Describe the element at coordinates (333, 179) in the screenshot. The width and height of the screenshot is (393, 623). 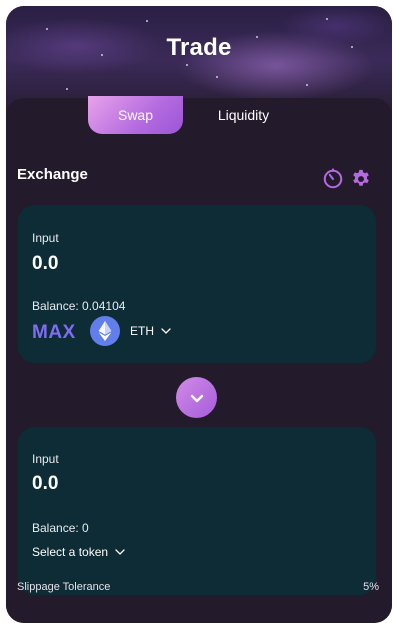
I see `history-timer-icon` at that location.